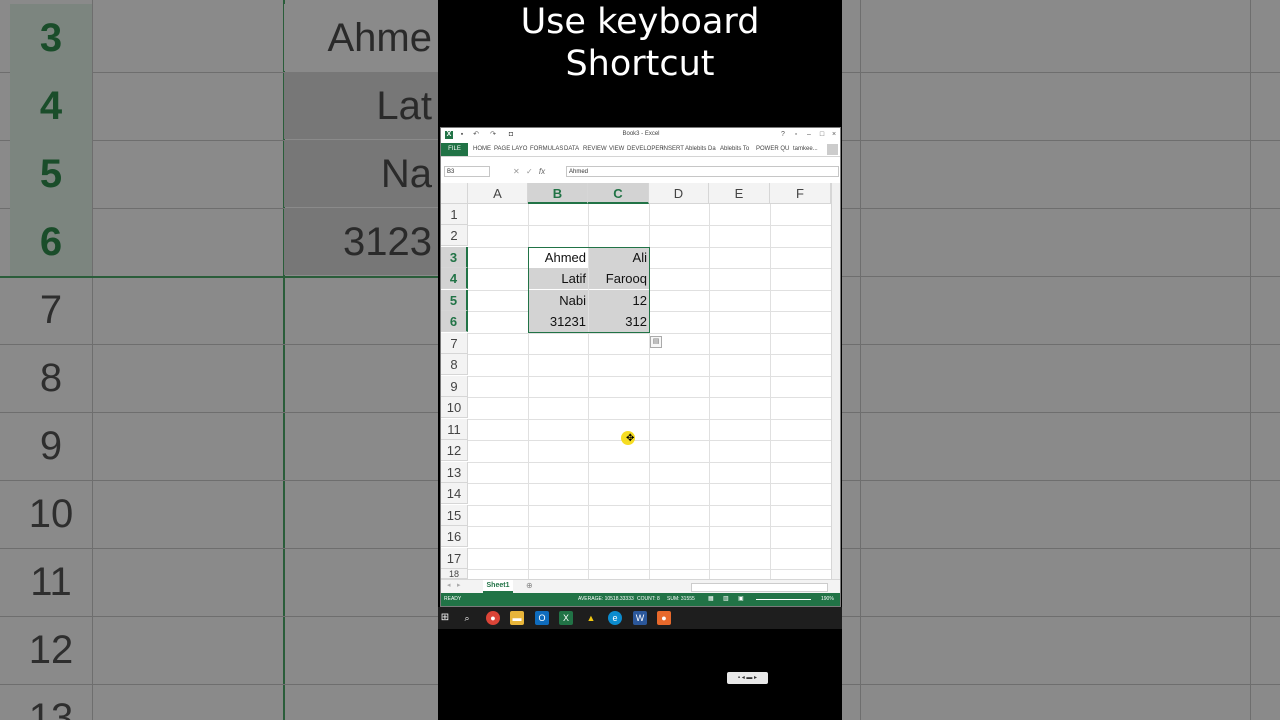  I want to click on excel-taskbar-icon: X, so click(566, 618).